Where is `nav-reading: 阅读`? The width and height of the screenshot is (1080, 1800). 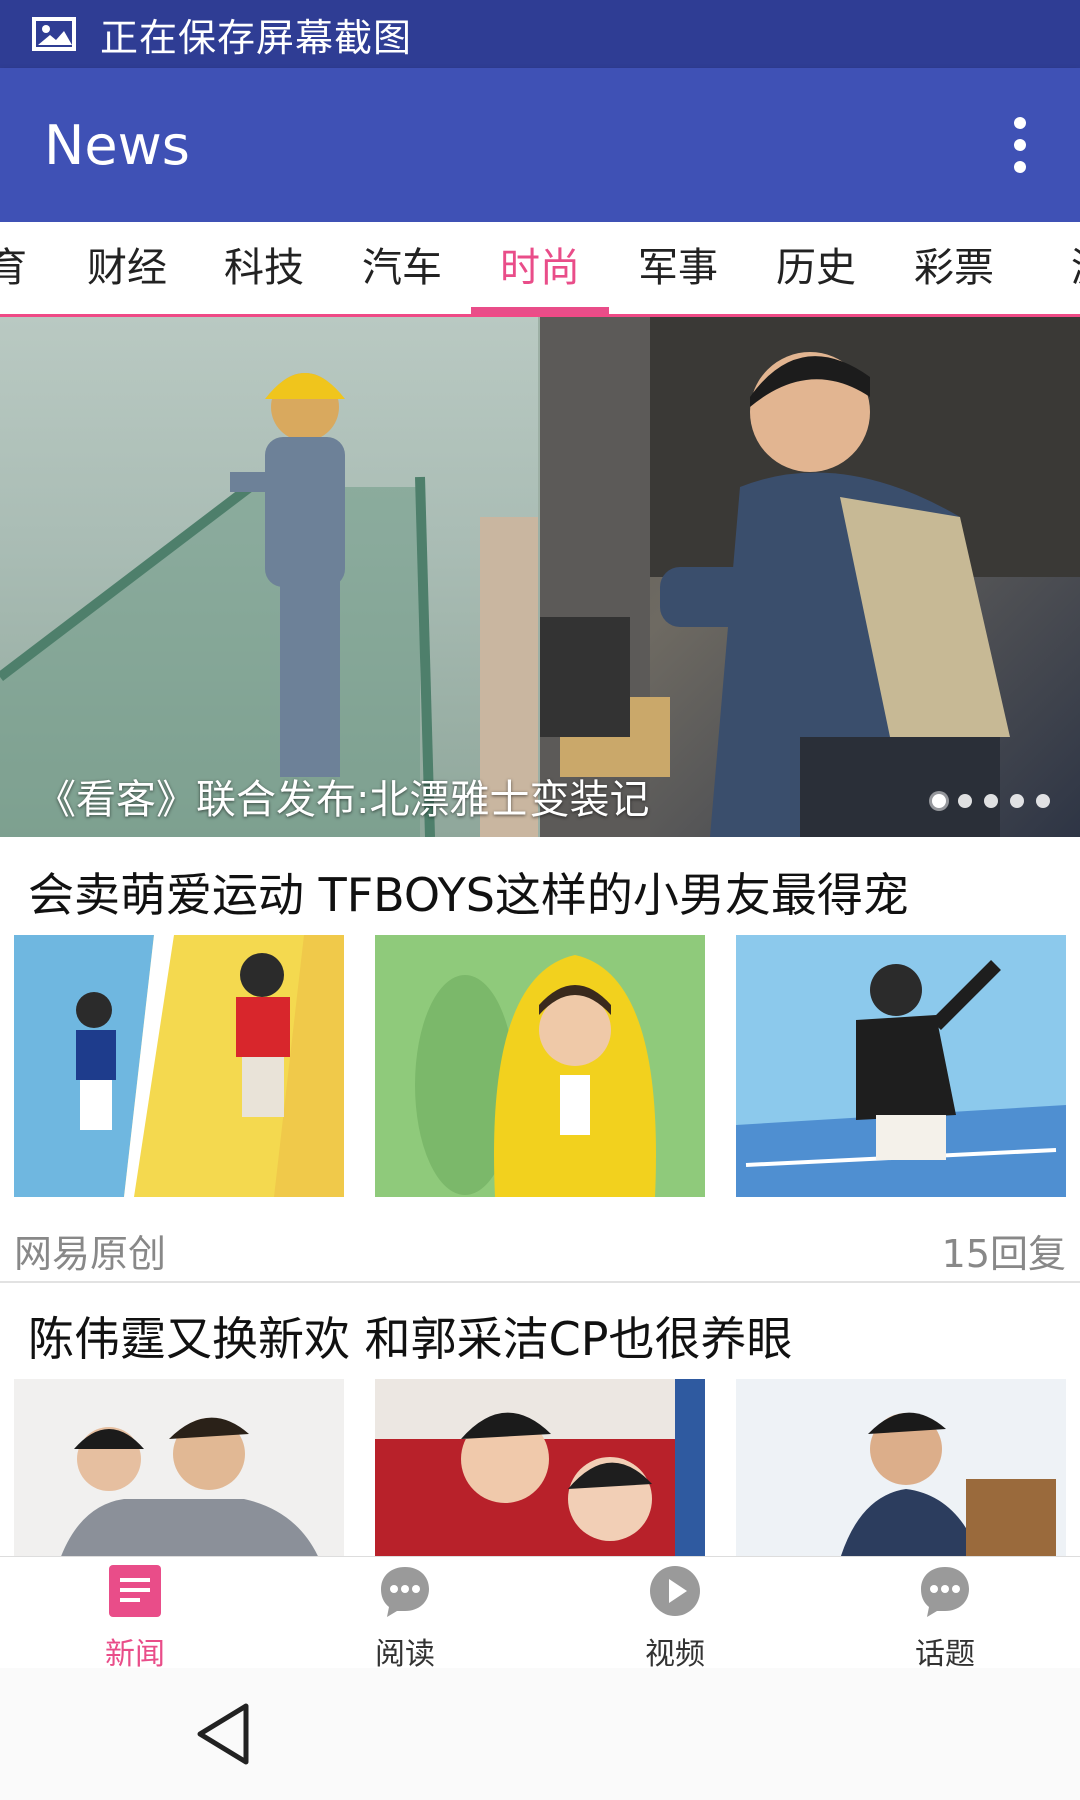
nav-reading: 阅读 is located at coordinates (405, 1614).